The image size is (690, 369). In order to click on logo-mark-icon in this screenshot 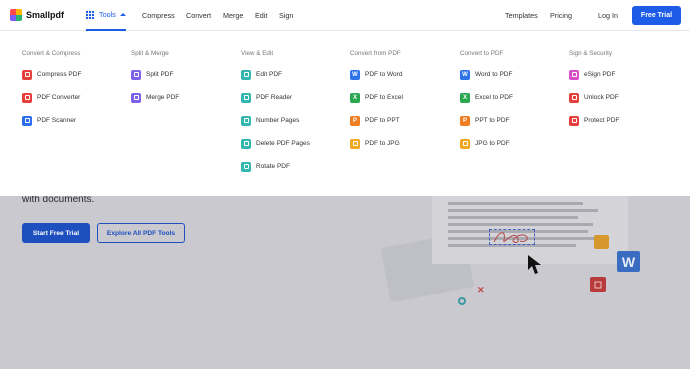, I will do `click(16, 15)`.